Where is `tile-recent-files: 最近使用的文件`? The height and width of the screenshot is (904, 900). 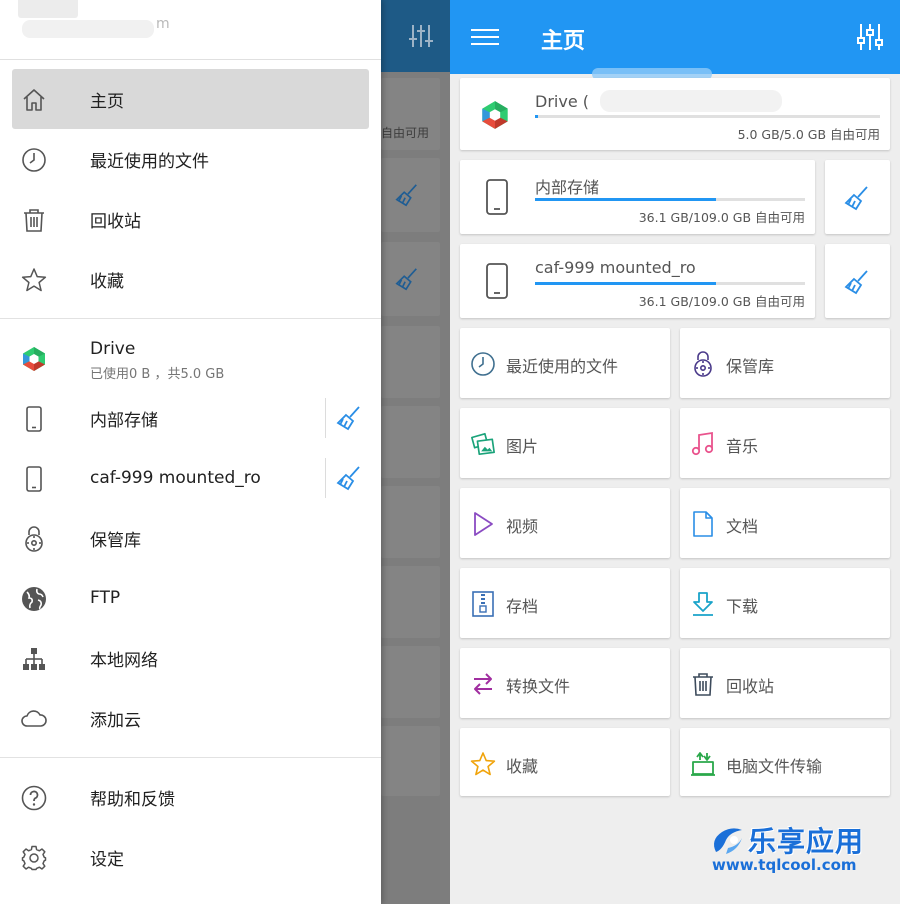 tile-recent-files: 最近使用的文件 is located at coordinates (565, 363).